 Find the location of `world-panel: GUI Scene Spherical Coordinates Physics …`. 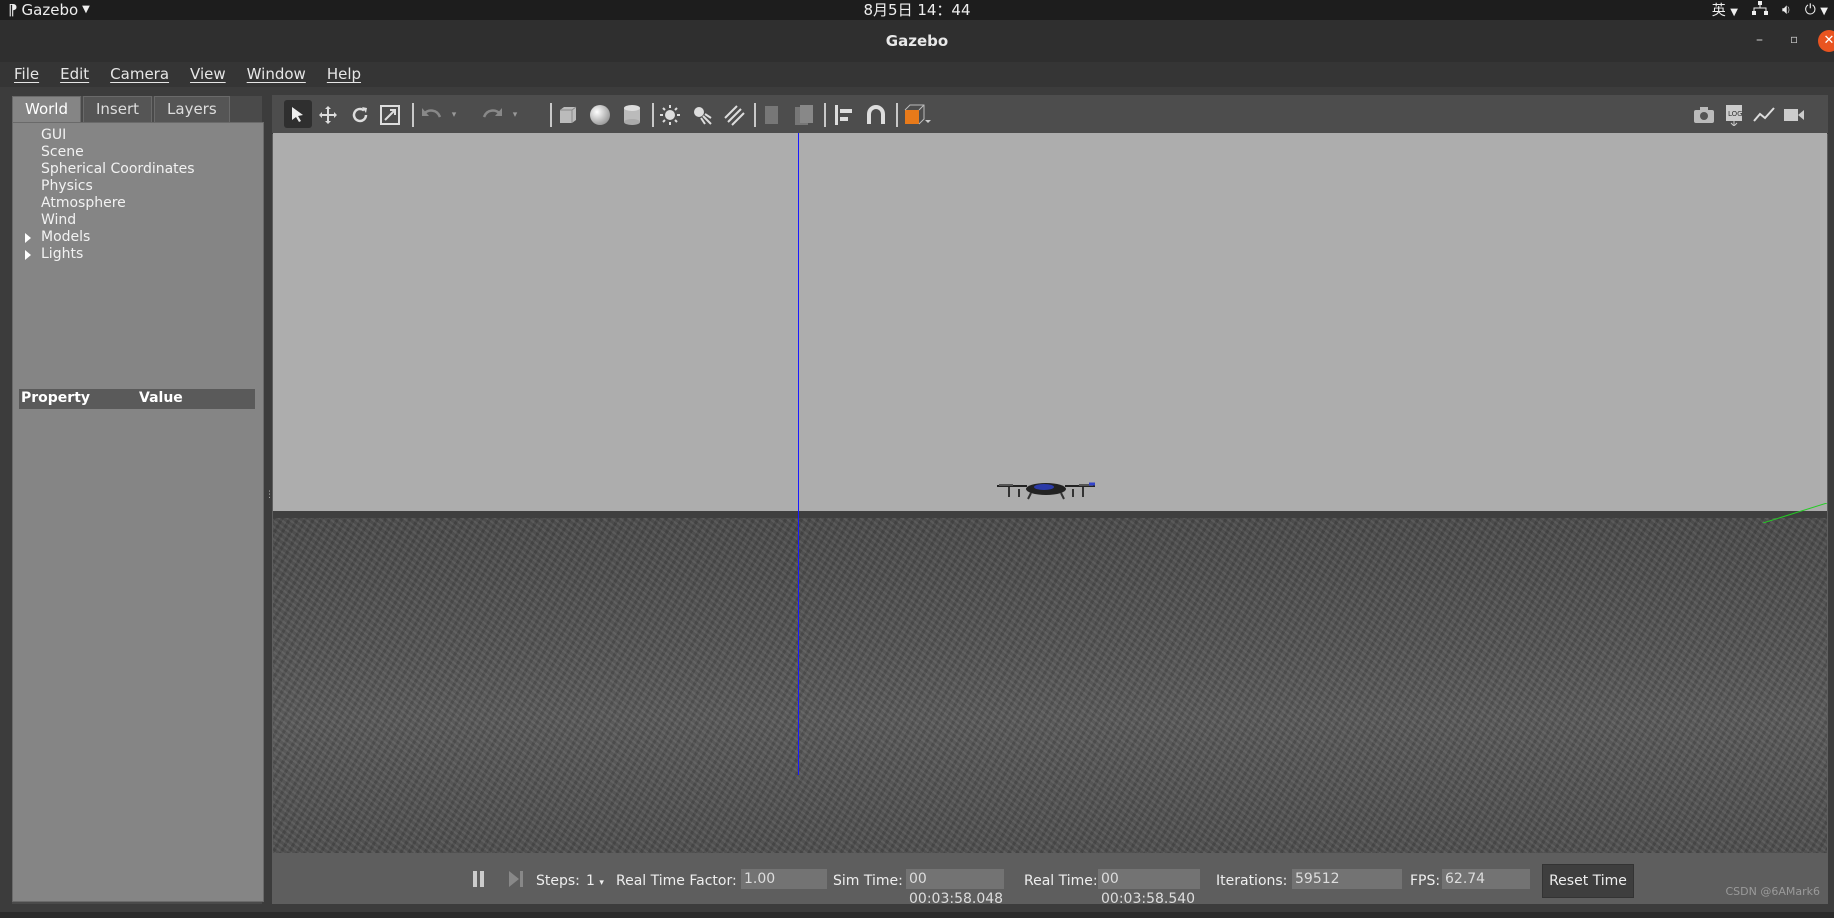

world-panel: GUI Scene Spherical Coordinates Physics … is located at coordinates (138, 512).